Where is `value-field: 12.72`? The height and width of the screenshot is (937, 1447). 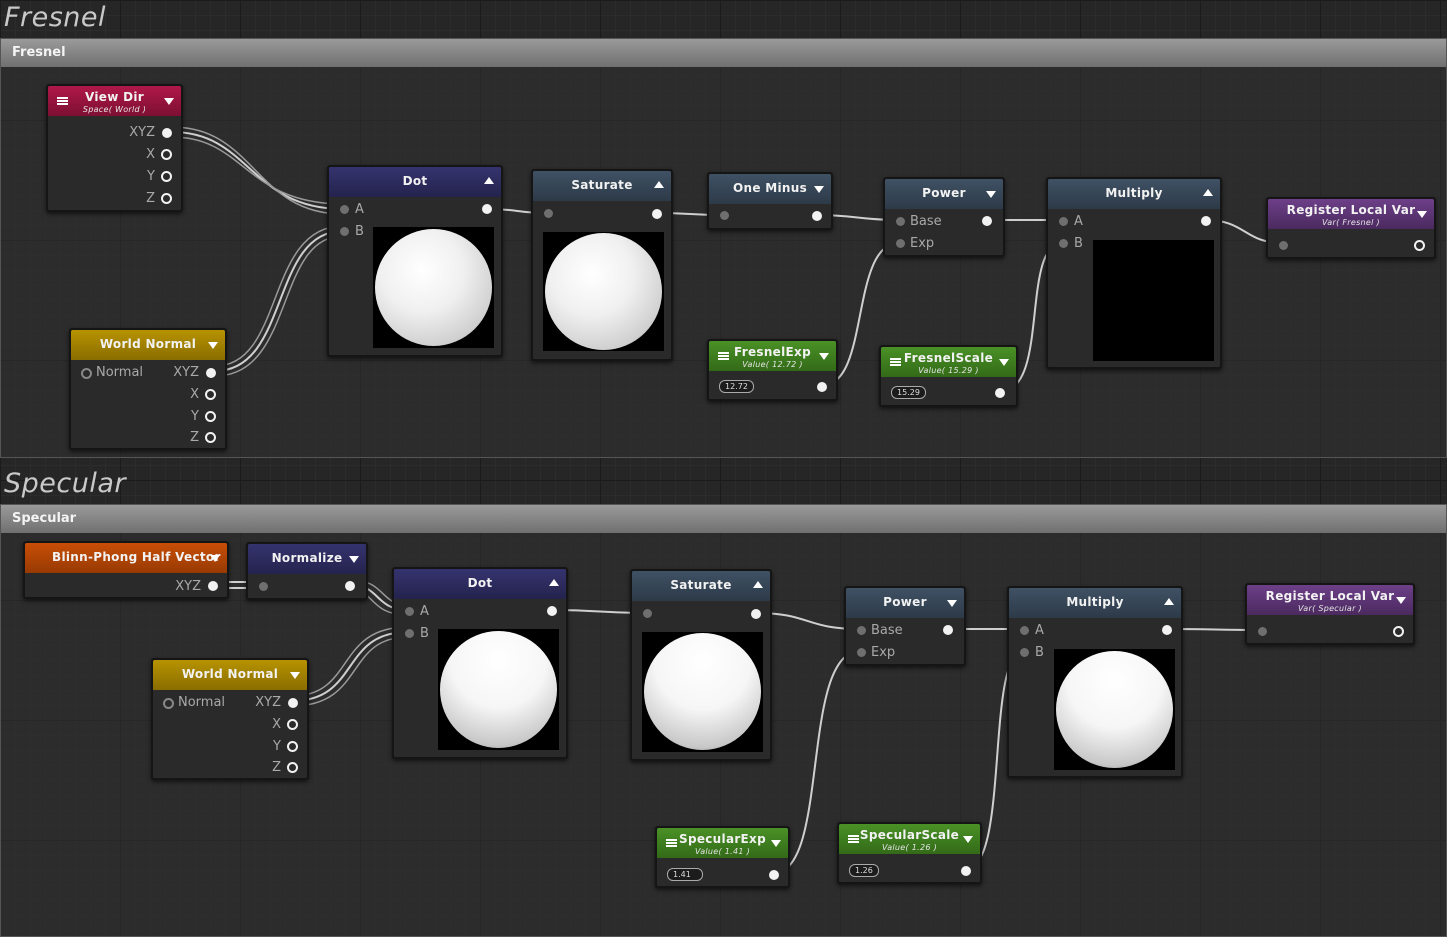 value-field: 12.72 is located at coordinates (736, 386).